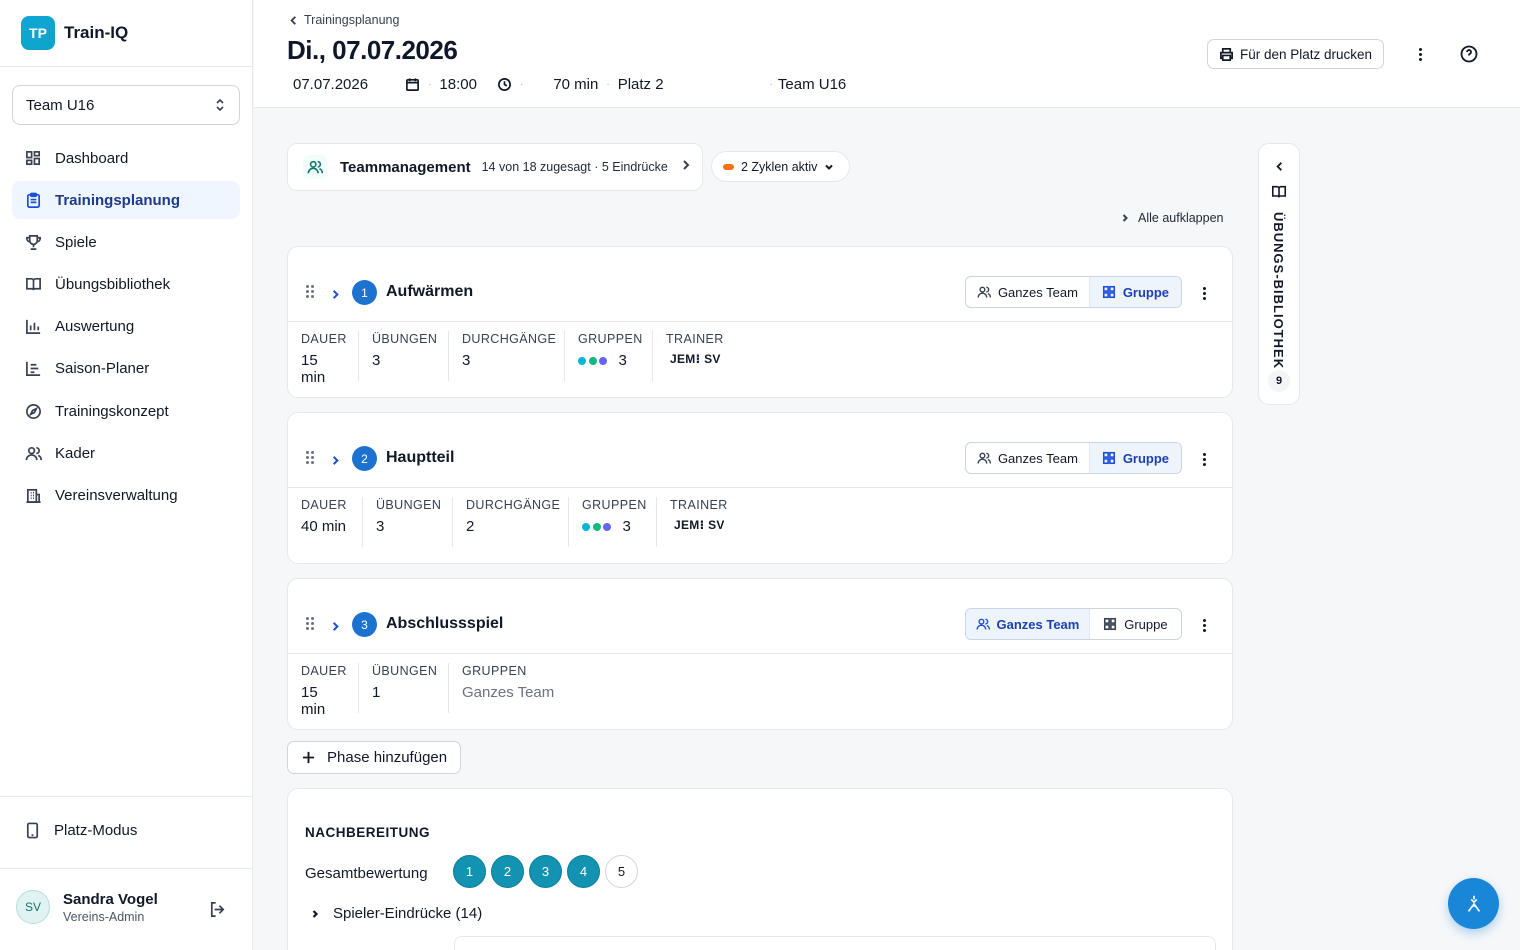  I want to click on sidebar-item-label: Kader, so click(75, 453).